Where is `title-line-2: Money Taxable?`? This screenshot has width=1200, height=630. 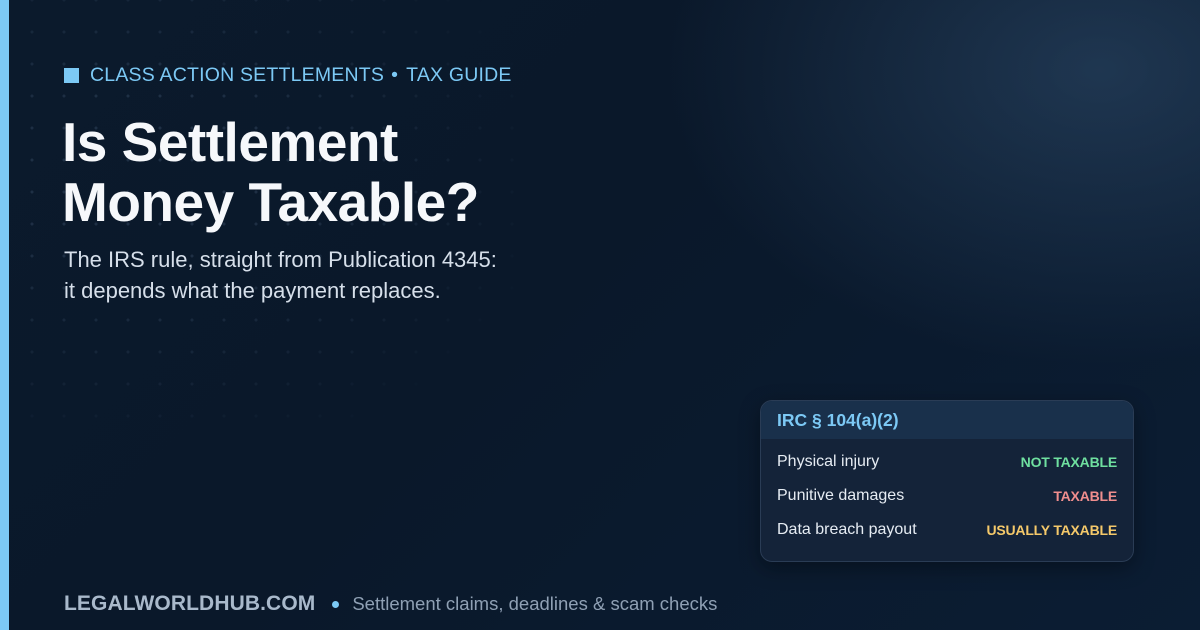
title-line-2: Money Taxable? is located at coordinates (270, 202).